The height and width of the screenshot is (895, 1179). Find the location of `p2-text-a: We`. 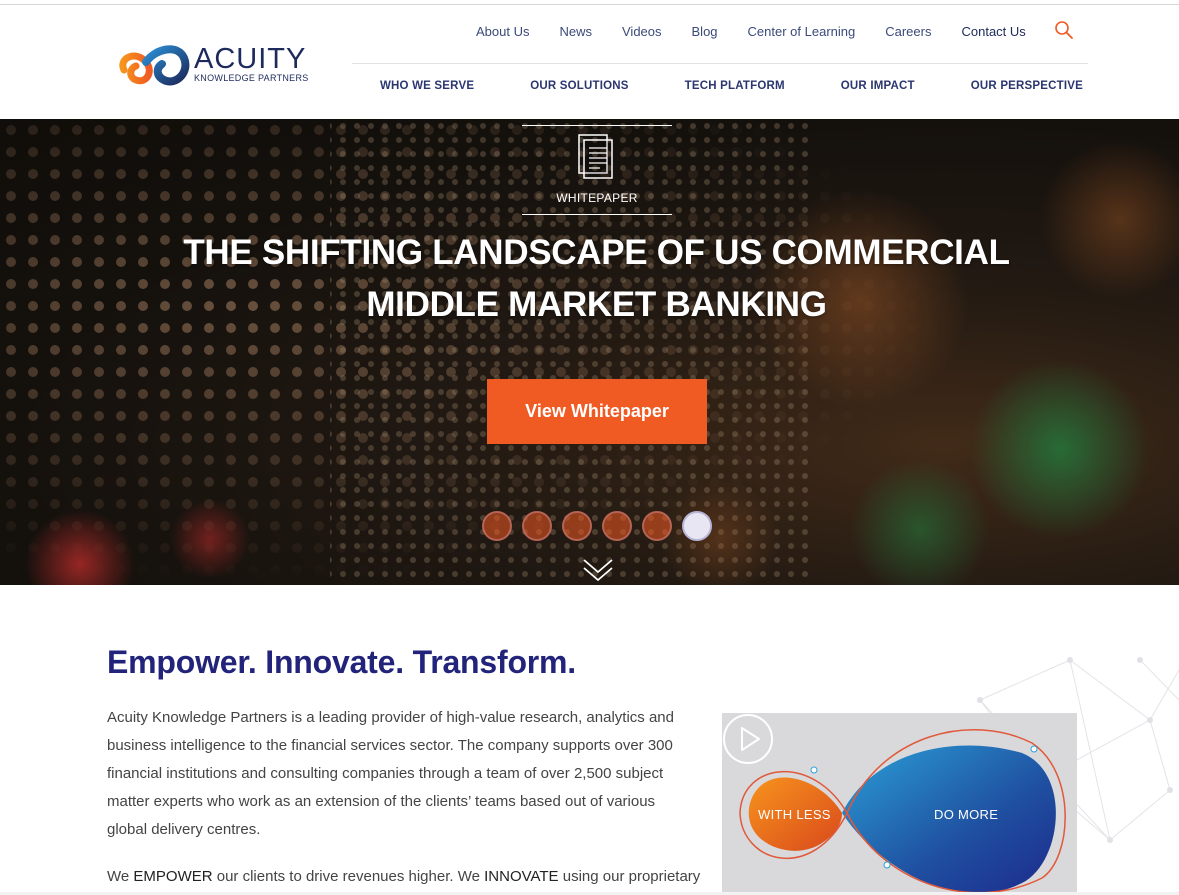

p2-text-a: We is located at coordinates (120, 876).